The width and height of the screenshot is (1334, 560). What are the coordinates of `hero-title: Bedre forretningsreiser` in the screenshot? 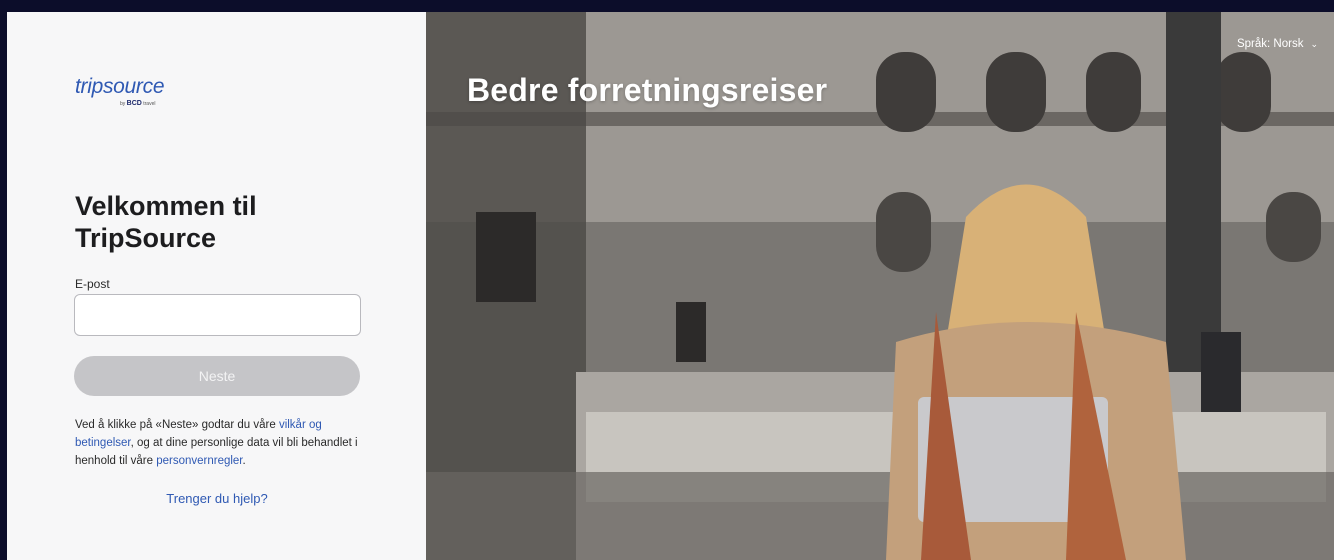 It's located at (647, 90).